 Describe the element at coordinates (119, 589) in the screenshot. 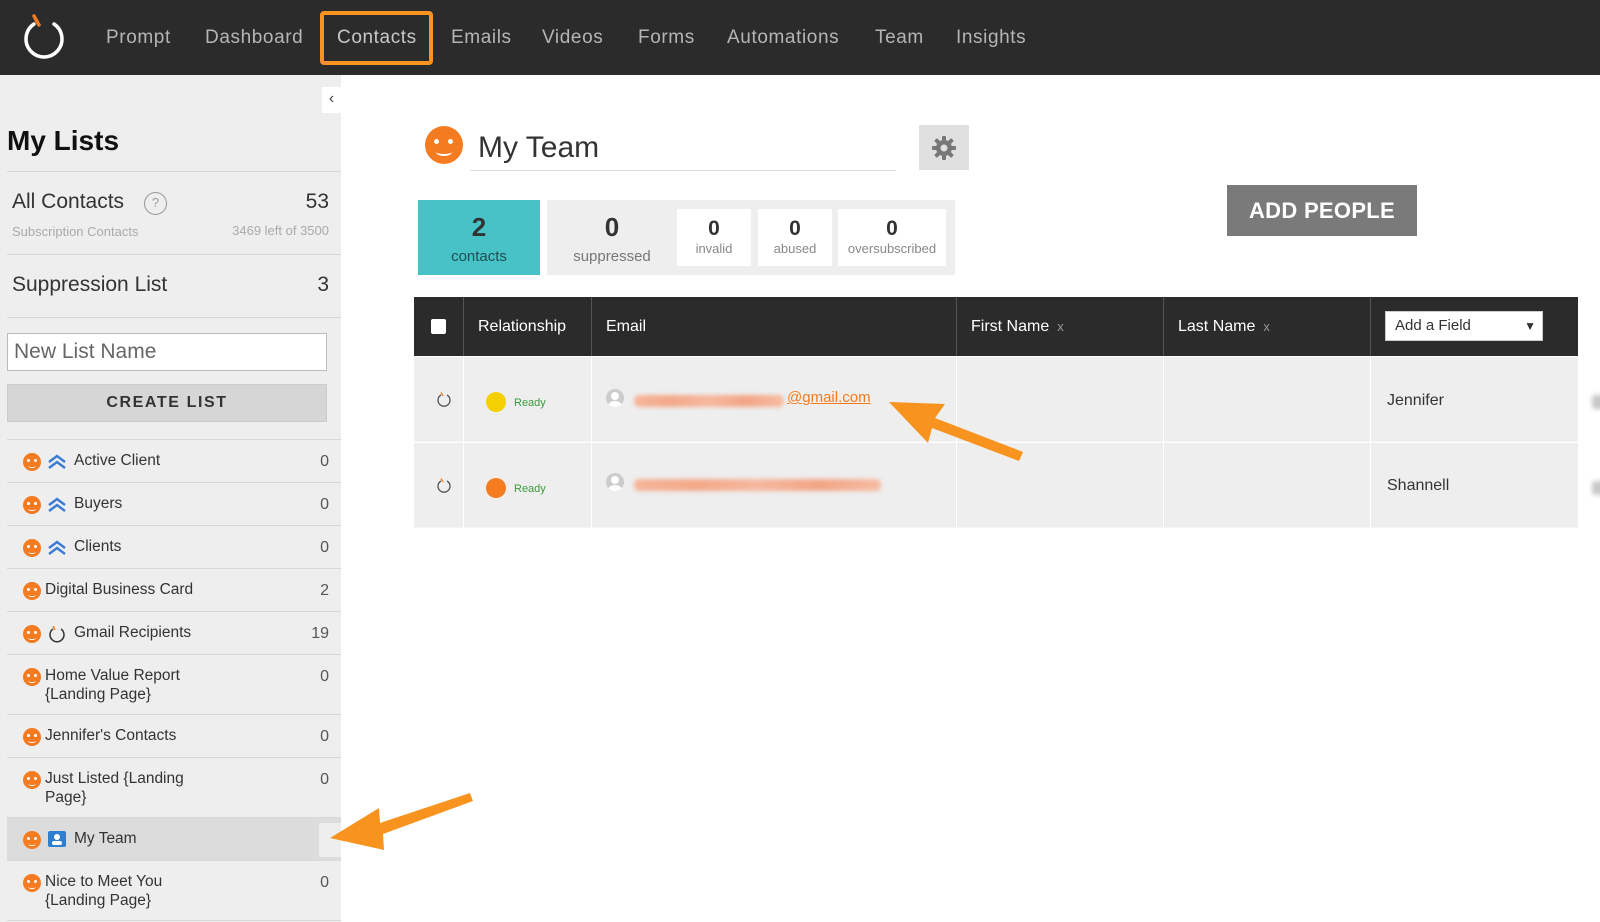

I see `list-label: Digital Business Card` at that location.